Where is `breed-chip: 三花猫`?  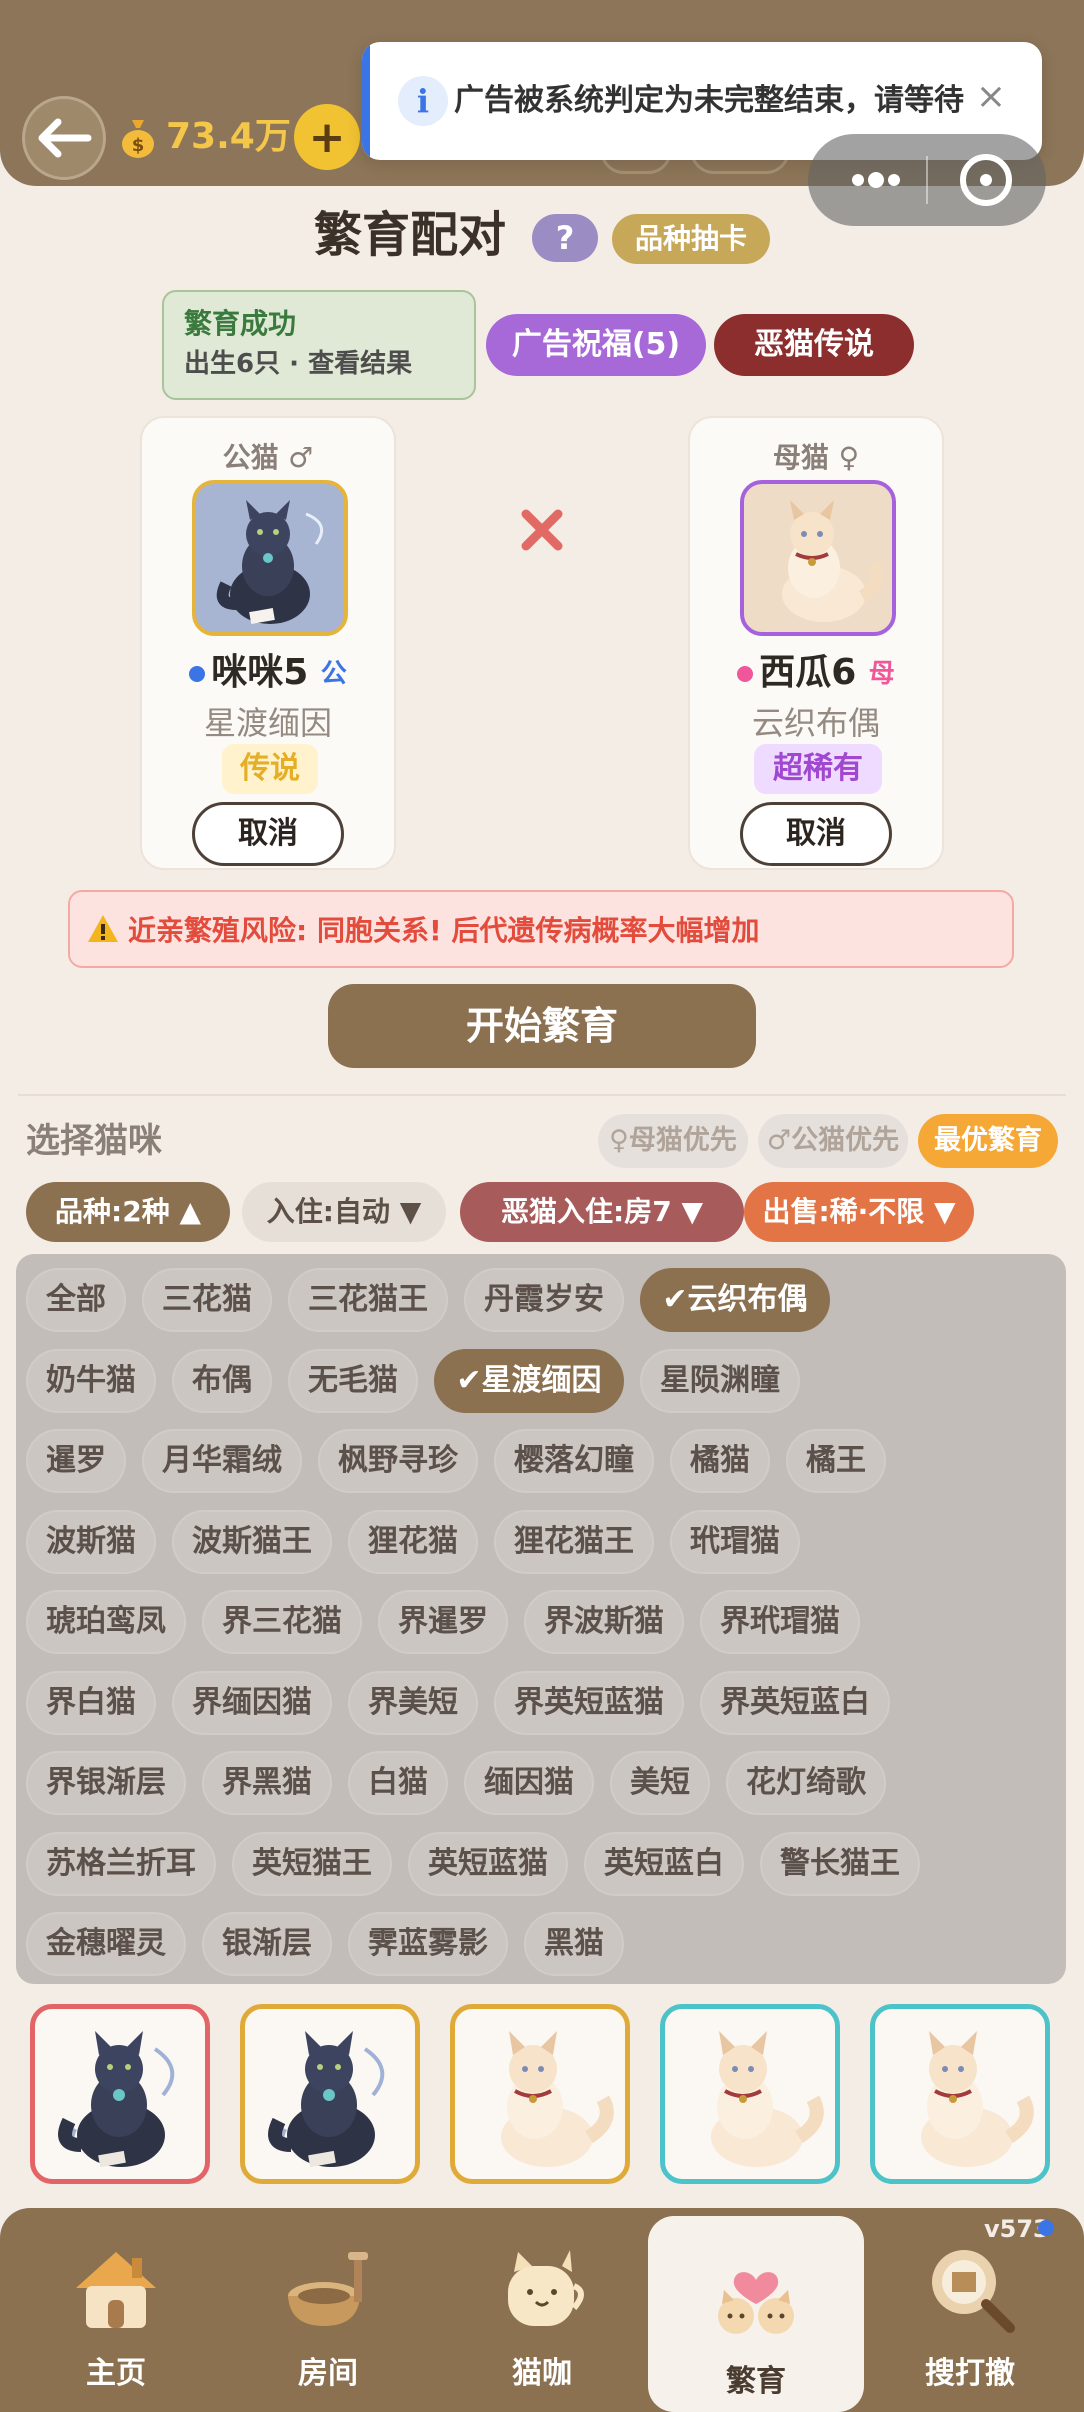 breed-chip: 三花猫 is located at coordinates (207, 1300).